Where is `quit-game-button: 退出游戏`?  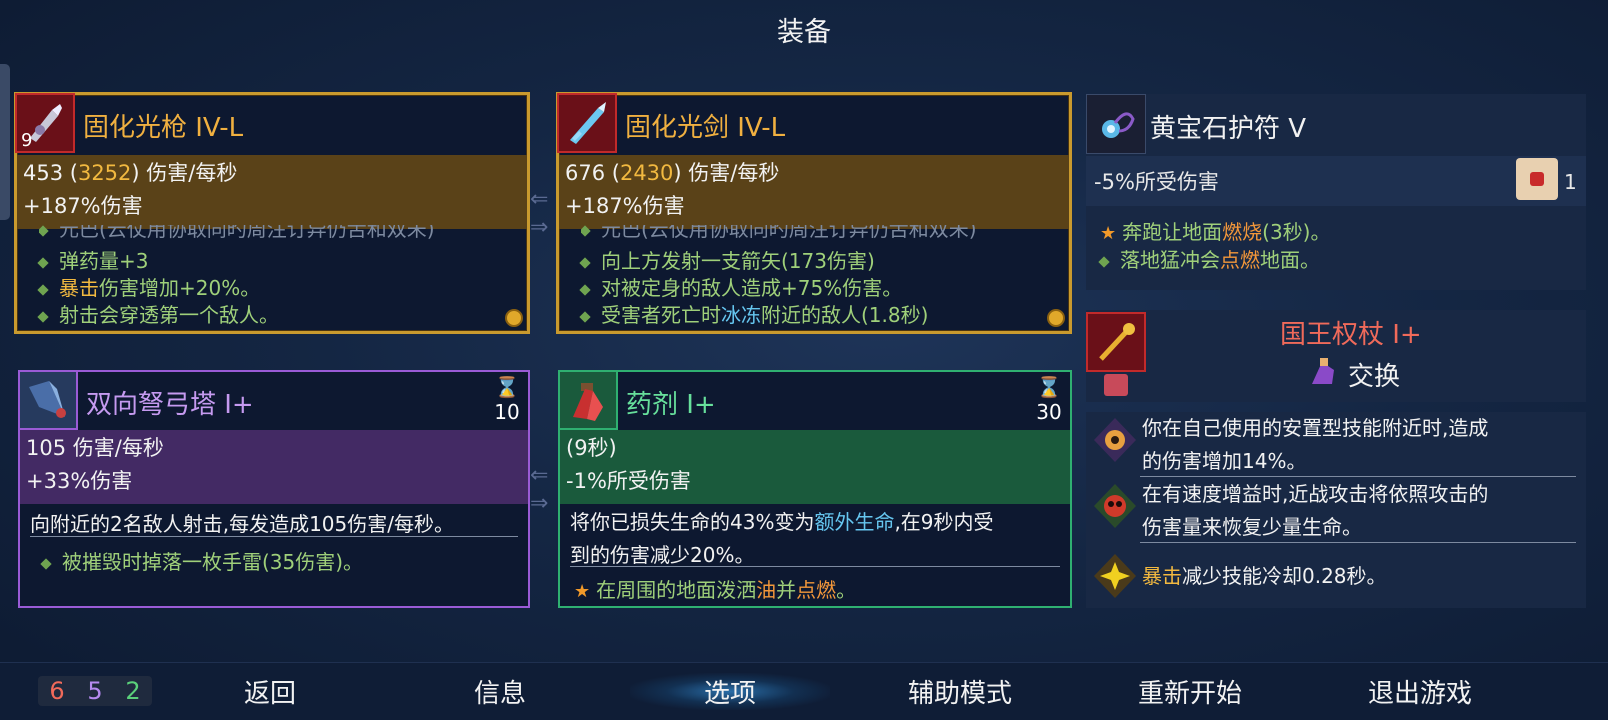 quit-game-button: 退出游戏 is located at coordinates (1420, 691).